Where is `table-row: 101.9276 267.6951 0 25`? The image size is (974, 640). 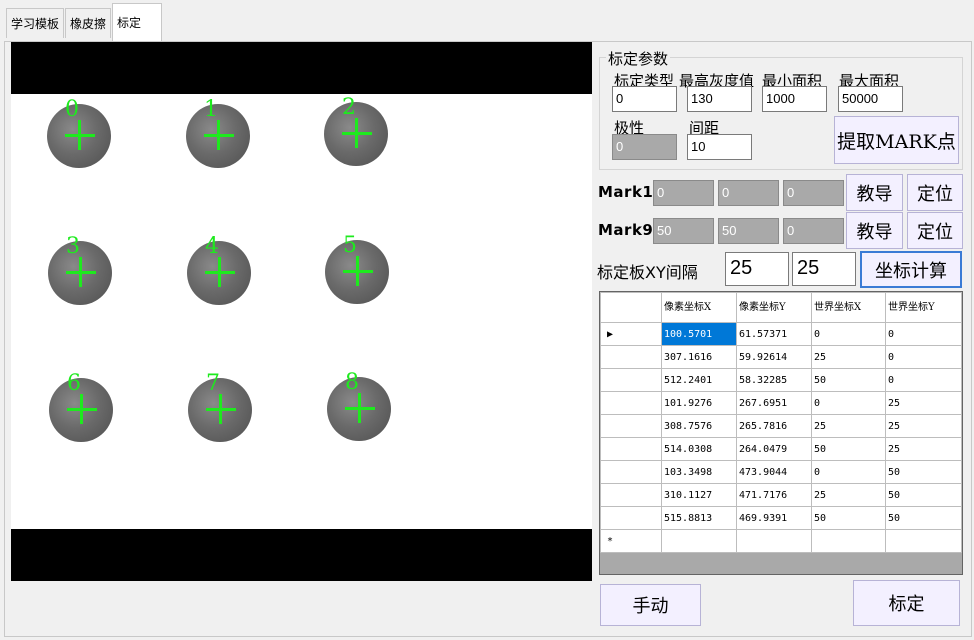 table-row: 101.9276 267.6951 0 25 is located at coordinates (781, 403).